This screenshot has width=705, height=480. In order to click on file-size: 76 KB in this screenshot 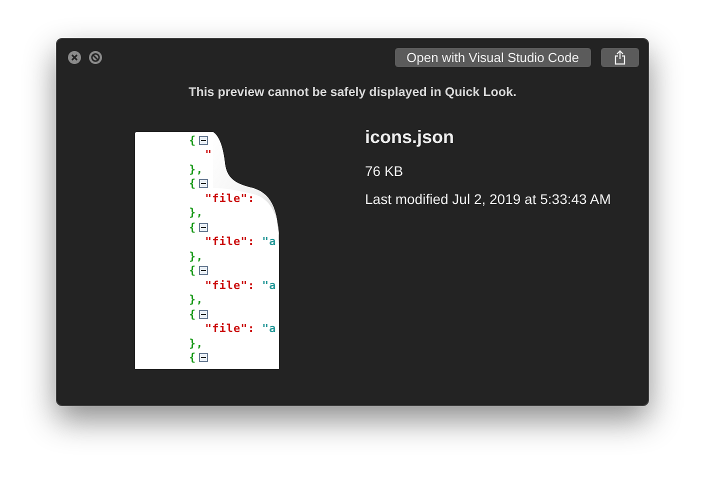, I will do `click(384, 171)`.